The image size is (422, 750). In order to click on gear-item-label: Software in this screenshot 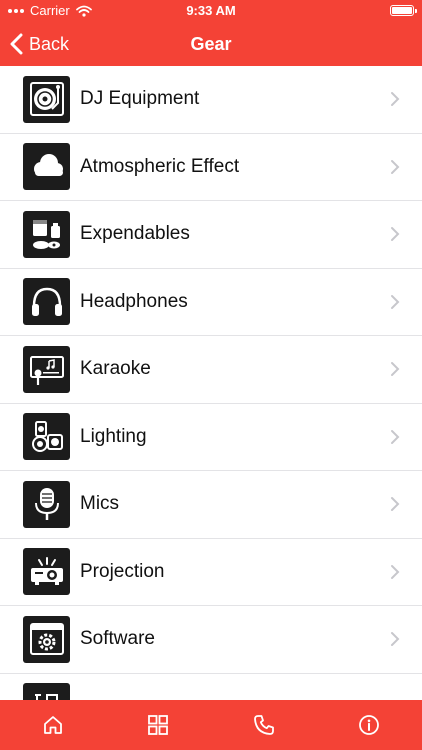, I will do `click(117, 639)`.